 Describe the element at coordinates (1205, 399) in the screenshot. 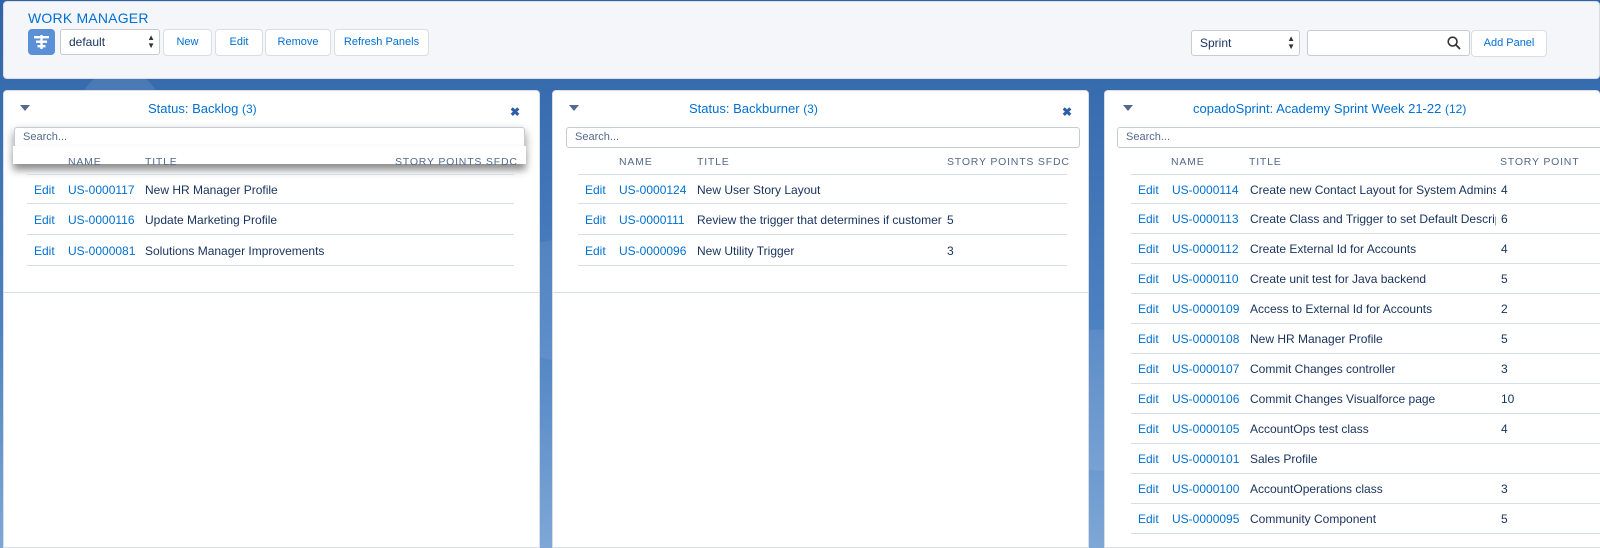

I see `row-name-link: US-0000106` at that location.